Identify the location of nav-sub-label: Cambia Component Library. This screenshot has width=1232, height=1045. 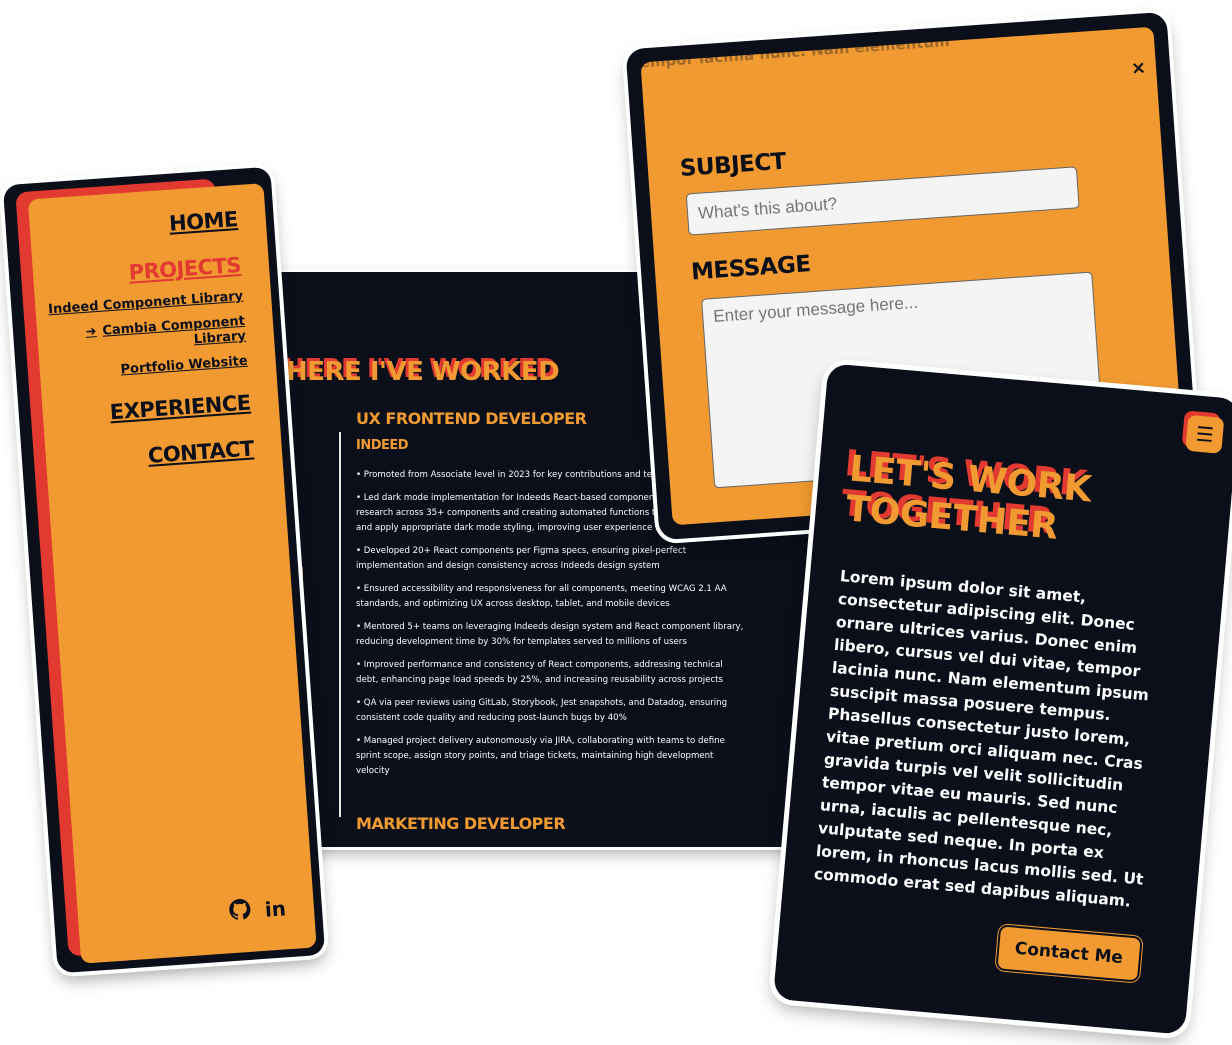
(174, 330).